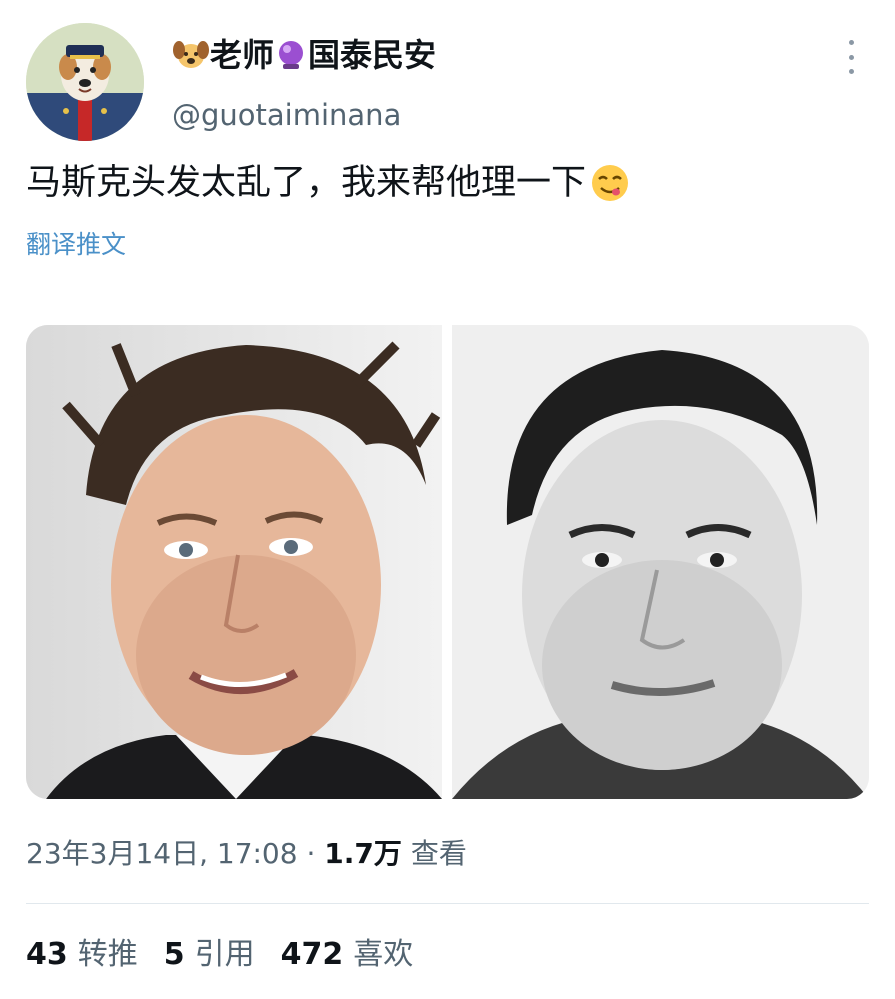  Describe the element at coordinates (851, 57) in the screenshot. I see `more-options-icon` at that location.